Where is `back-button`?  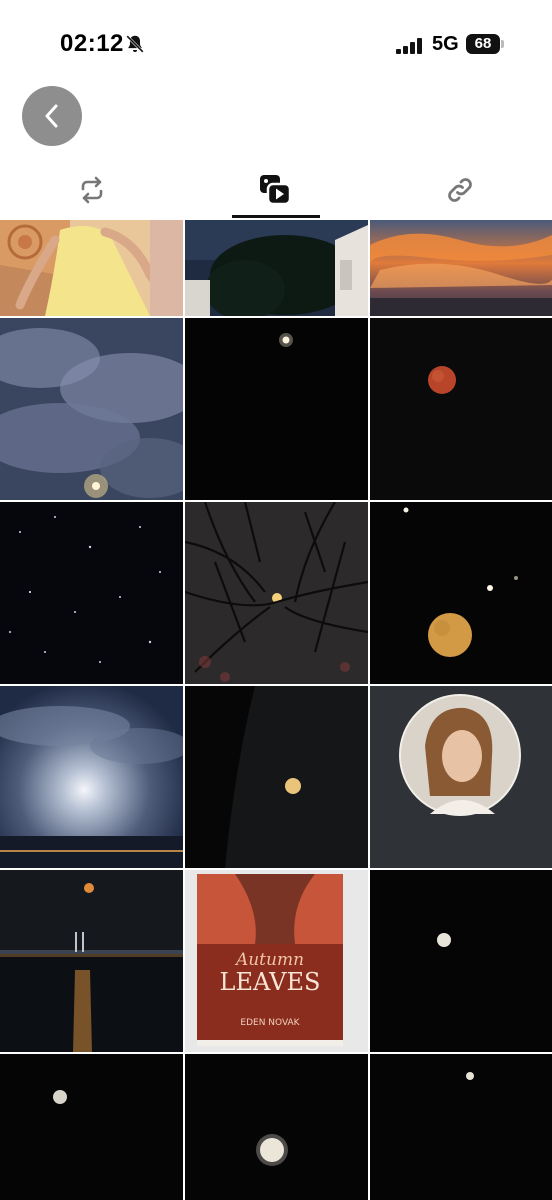 back-button is located at coordinates (52, 116).